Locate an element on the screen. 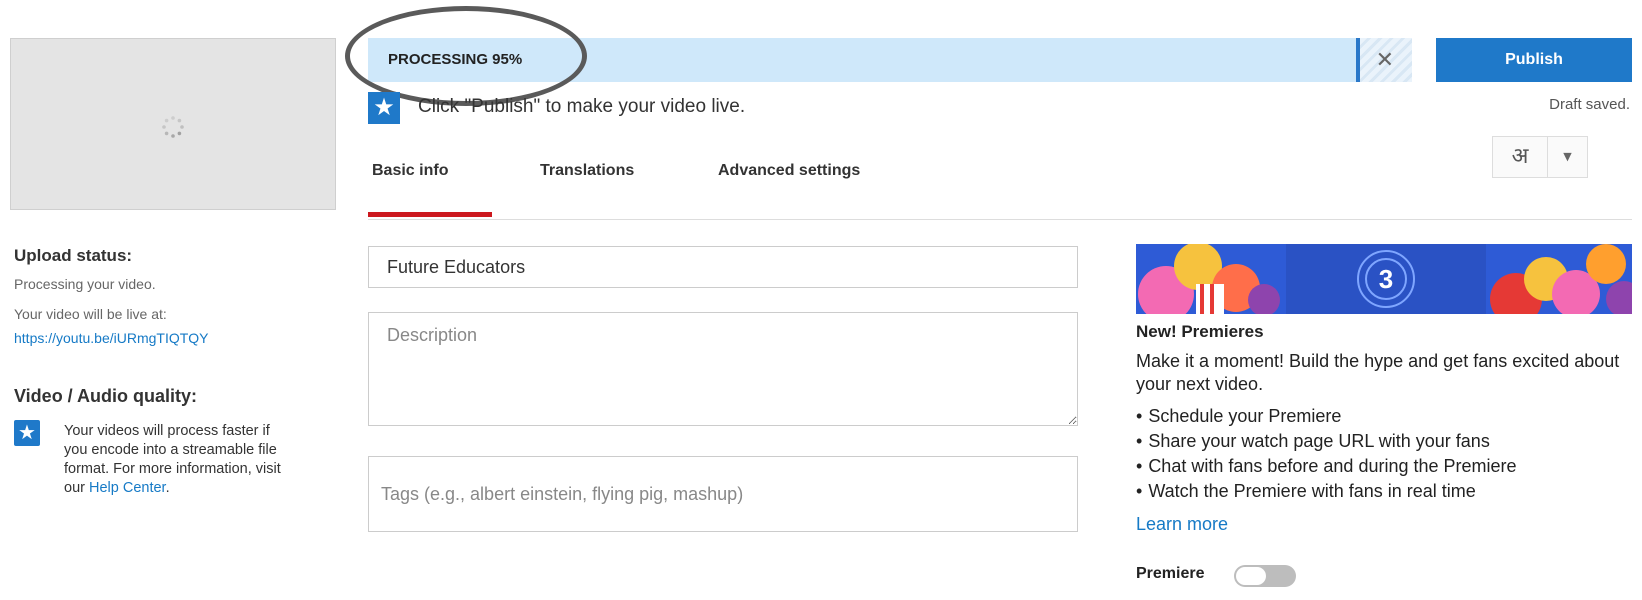 The width and height of the screenshot is (1642, 600). premieres-title: New! Premieres is located at coordinates (1200, 331).